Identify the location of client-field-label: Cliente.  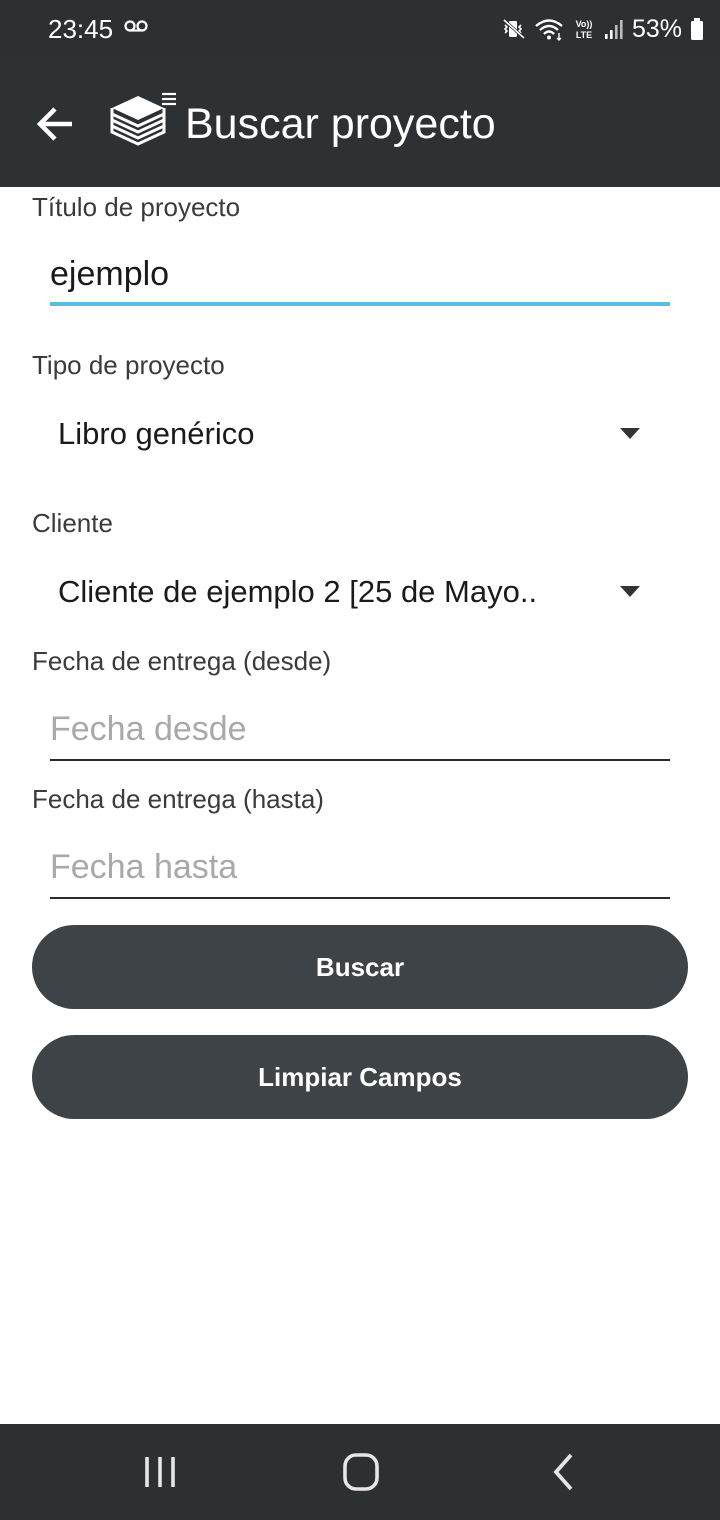
(72, 523).